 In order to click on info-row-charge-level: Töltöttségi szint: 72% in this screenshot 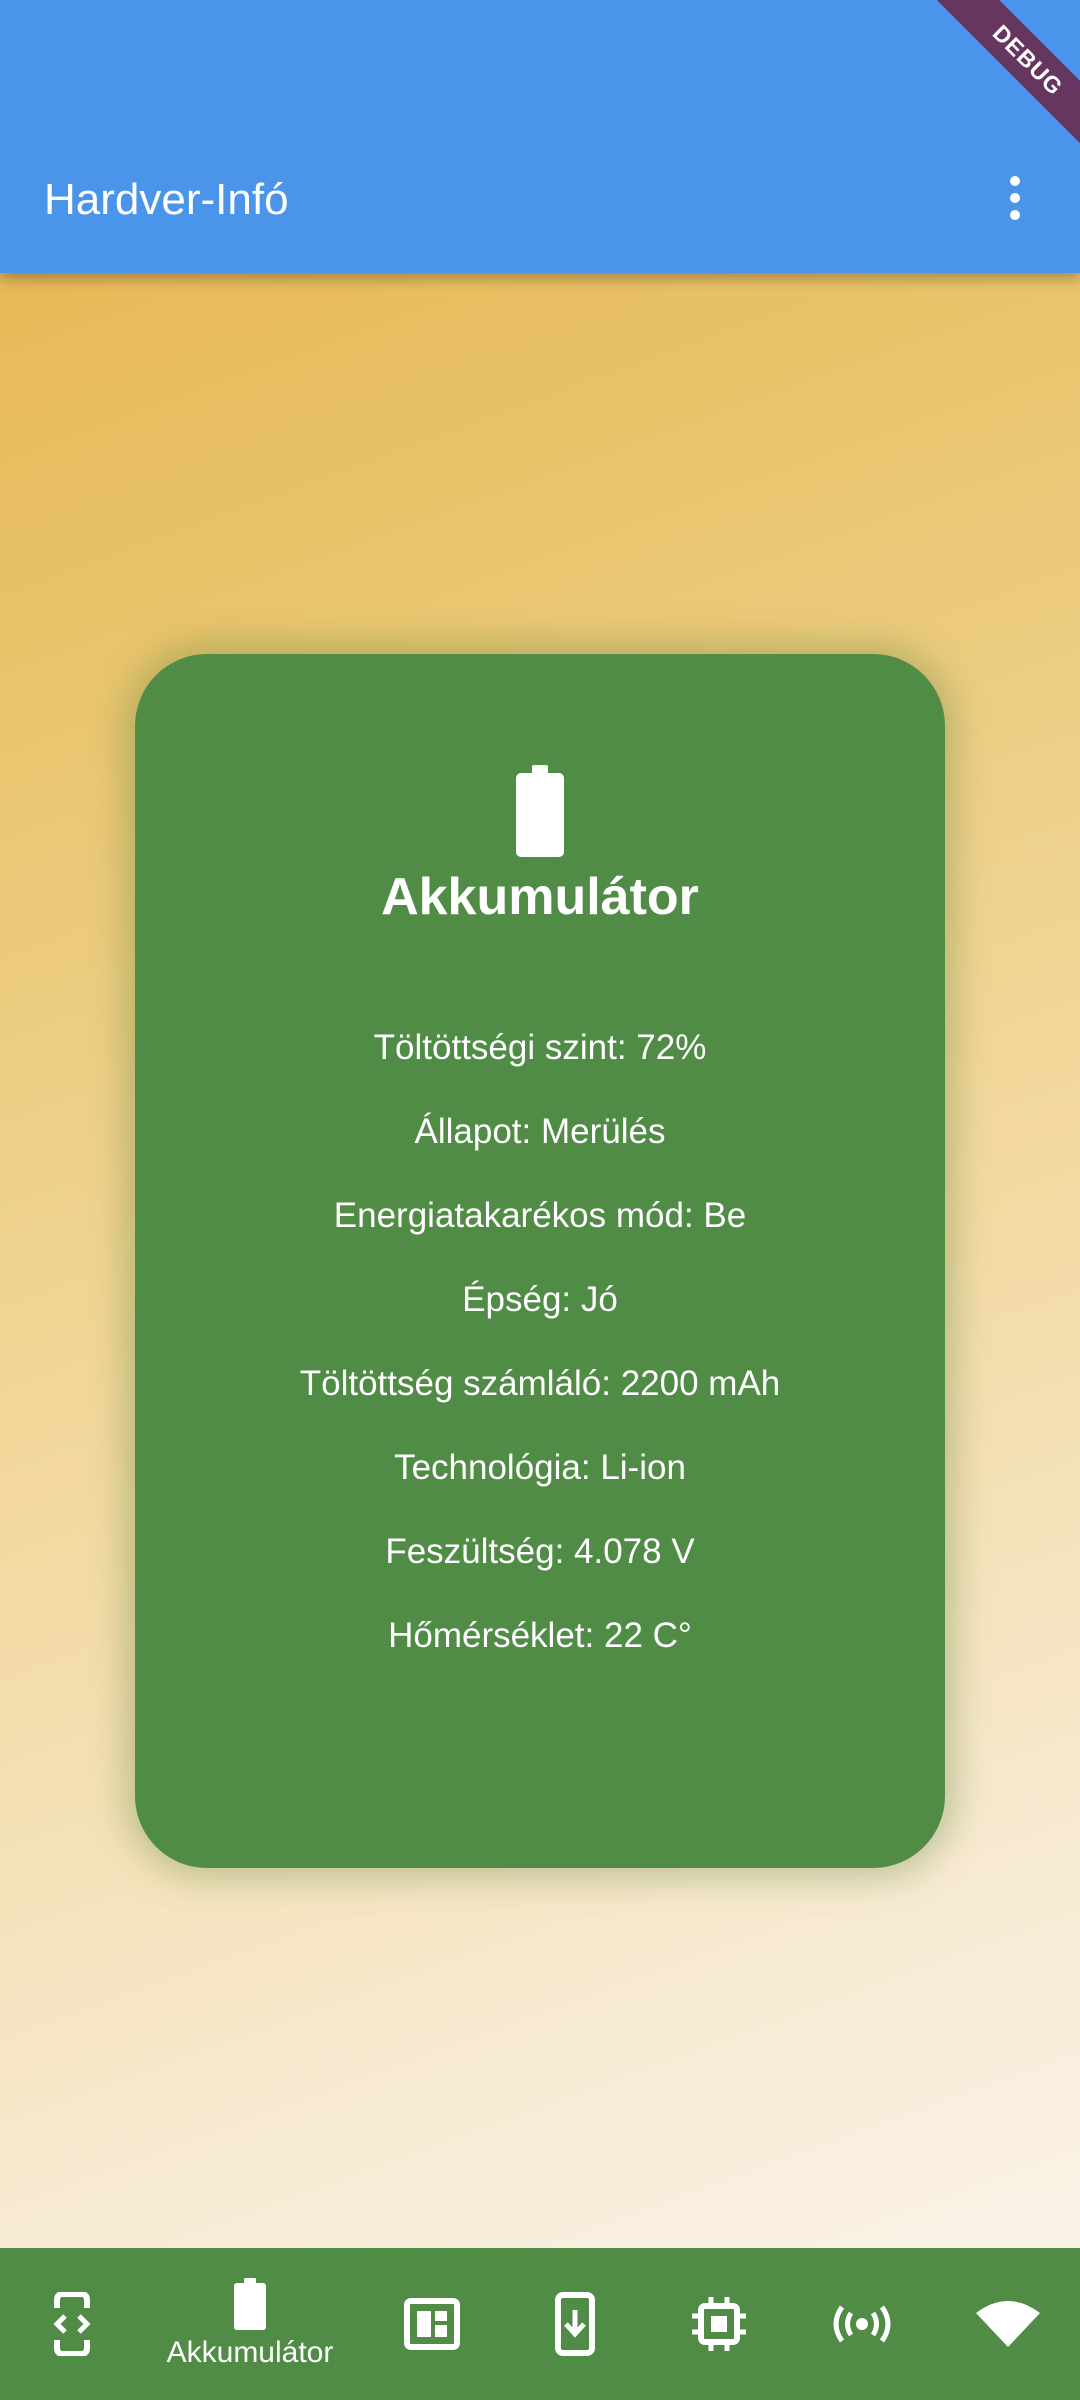, I will do `click(540, 1047)`.